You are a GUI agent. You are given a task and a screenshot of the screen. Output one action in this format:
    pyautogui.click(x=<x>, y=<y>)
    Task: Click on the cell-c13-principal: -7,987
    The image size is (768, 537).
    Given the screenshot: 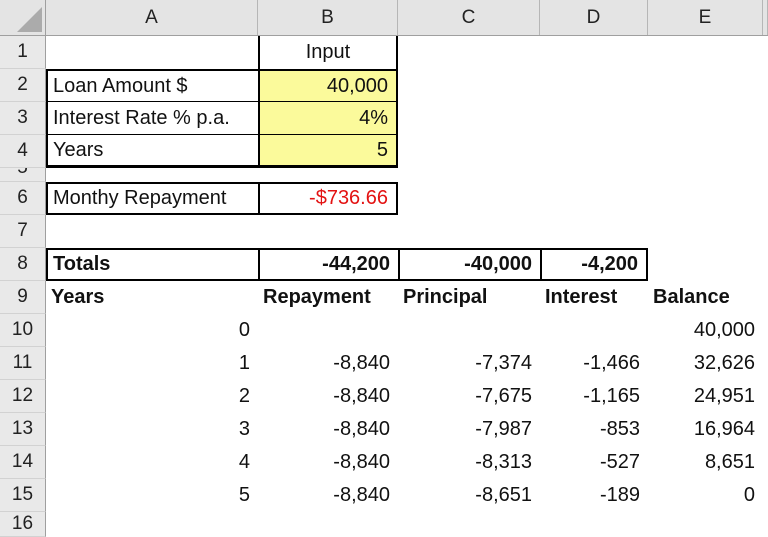 What is the action you would take?
    pyautogui.click(x=469, y=429)
    